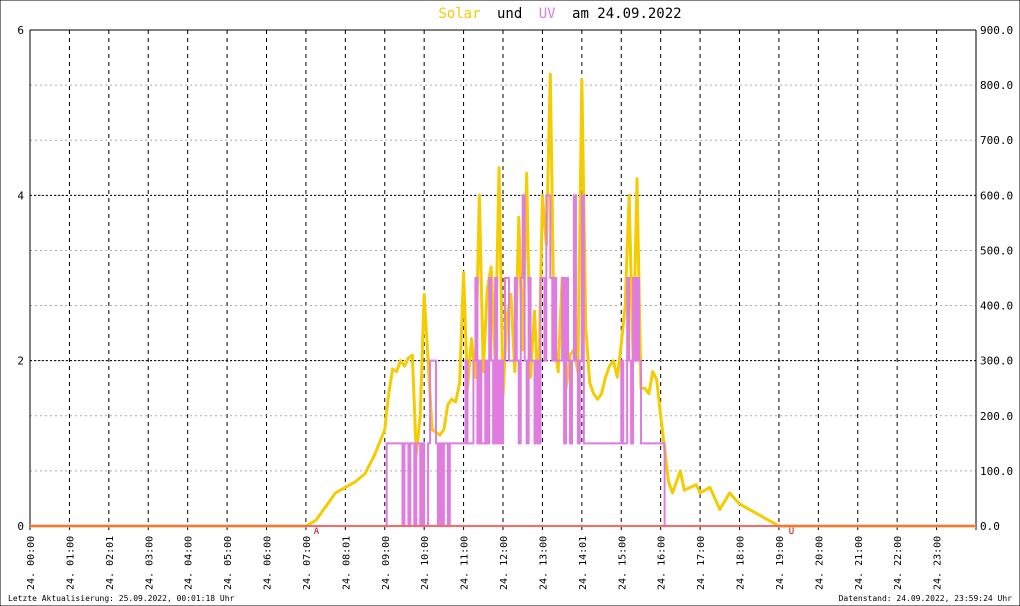  I want to click on title-date: am 24.09.2022, so click(627, 14).